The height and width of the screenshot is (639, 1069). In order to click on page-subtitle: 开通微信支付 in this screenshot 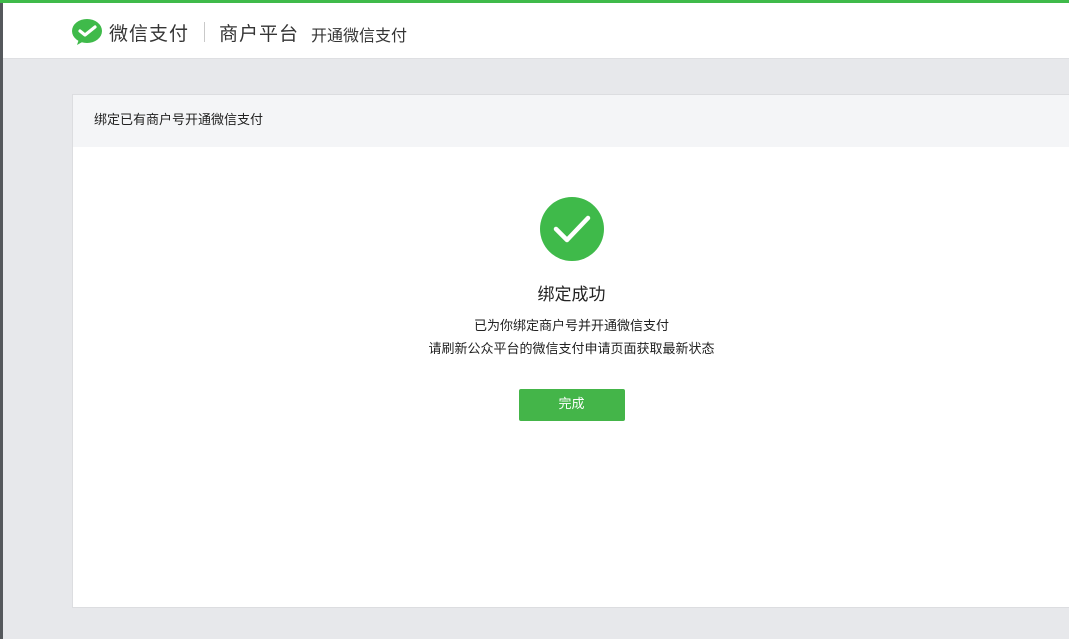, I will do `click(359, 35)`.